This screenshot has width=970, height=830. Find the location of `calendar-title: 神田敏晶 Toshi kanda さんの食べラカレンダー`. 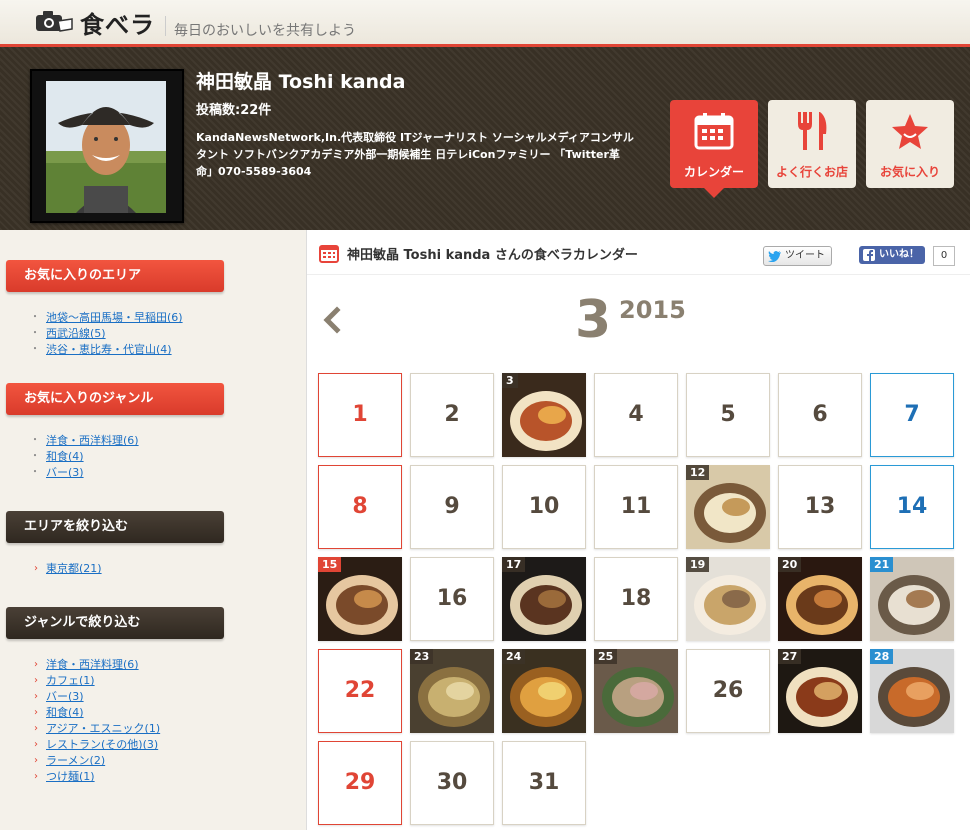

calendar-title: 神田敏晶 Toshi kanda さんの食べラカレンダー is located at coordinates (492, 255).